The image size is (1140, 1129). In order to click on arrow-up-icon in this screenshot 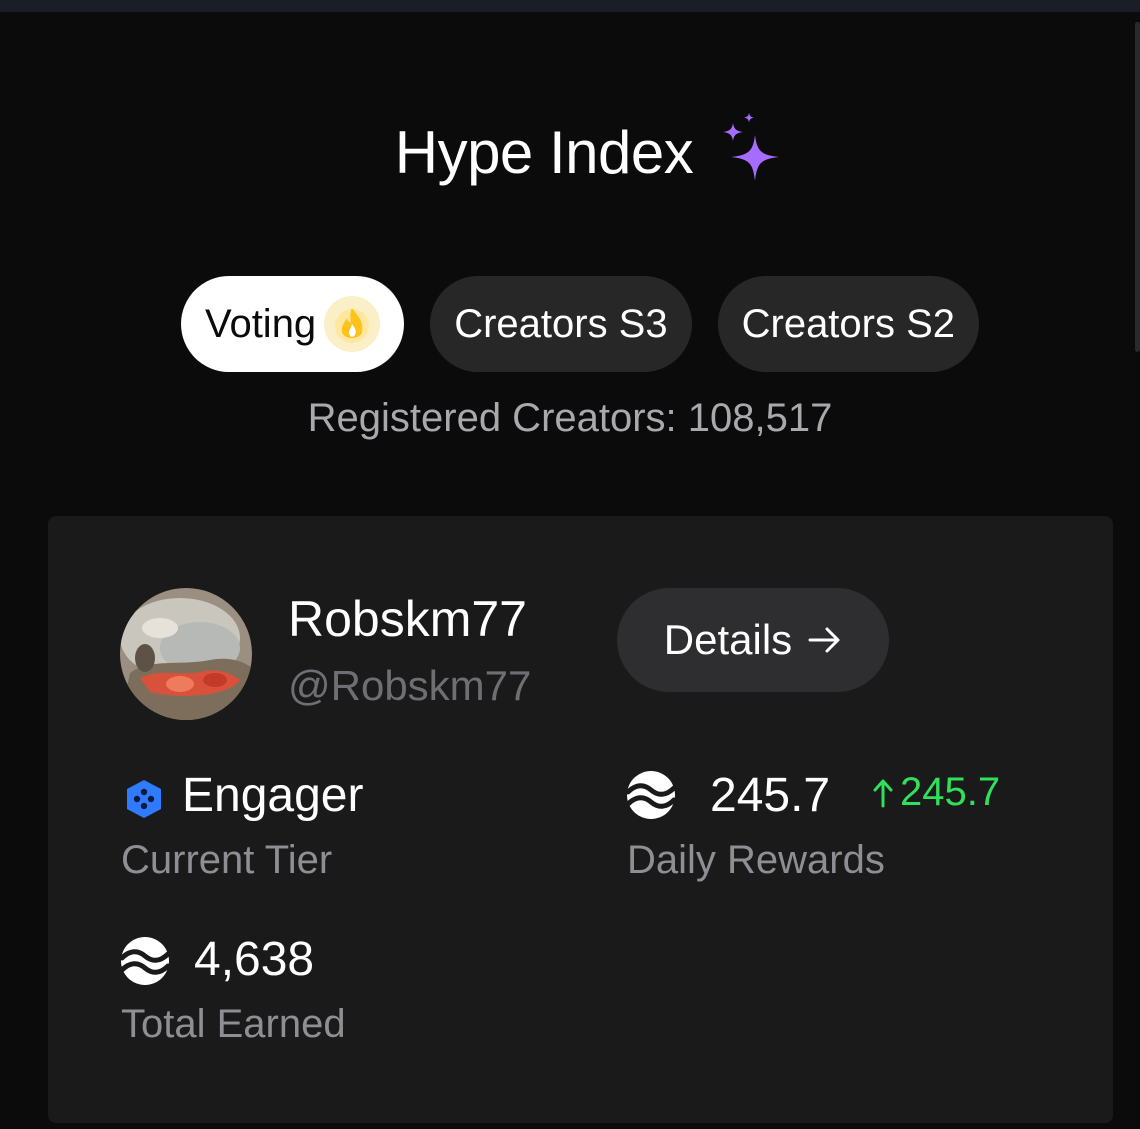, I will do `click(883, 793)`.